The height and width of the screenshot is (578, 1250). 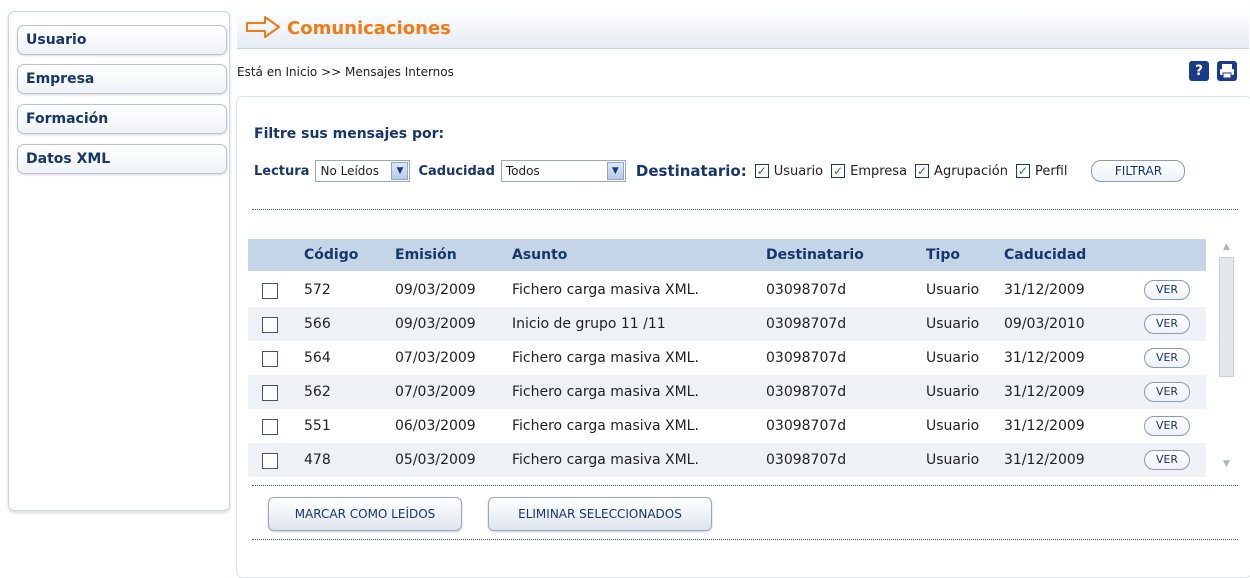 What do you see at coordinates (600, 514) in the screenshot?
I see `delete-selected-button: ELIMINAR SELECCIONADOS` at bounding box center [600, 514].